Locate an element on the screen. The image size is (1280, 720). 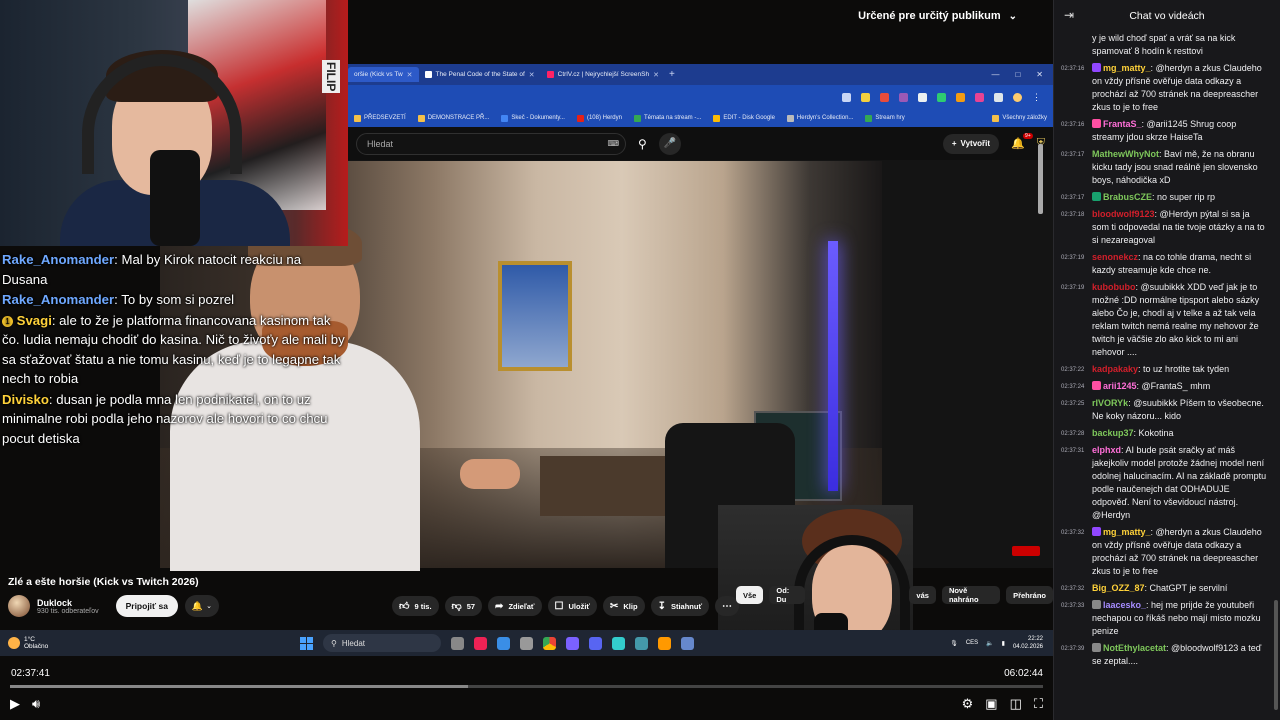
windows-start-icon is located at coordinates (306, 643).